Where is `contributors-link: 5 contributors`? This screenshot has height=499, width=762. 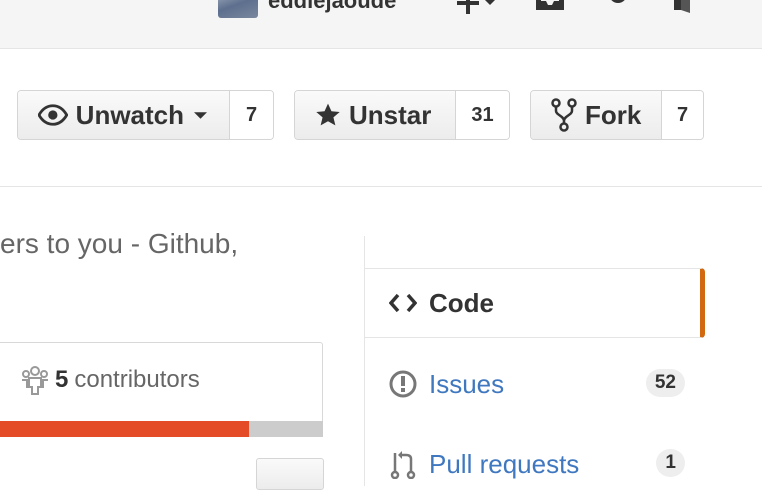 contributors-link: 5 contributors is located at coordinates (110, 380).